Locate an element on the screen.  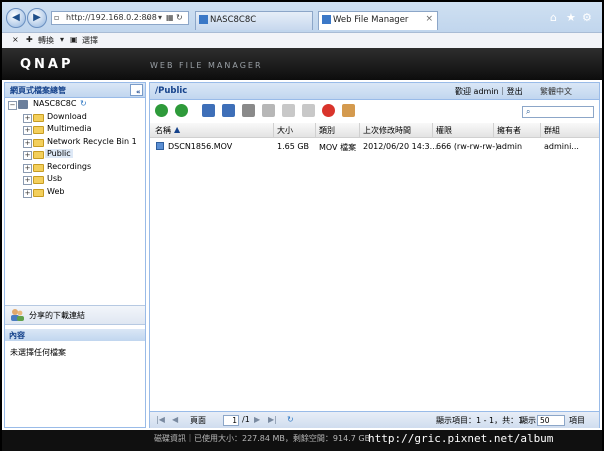
back-button: ◀ is located at coordinates (16, 18).